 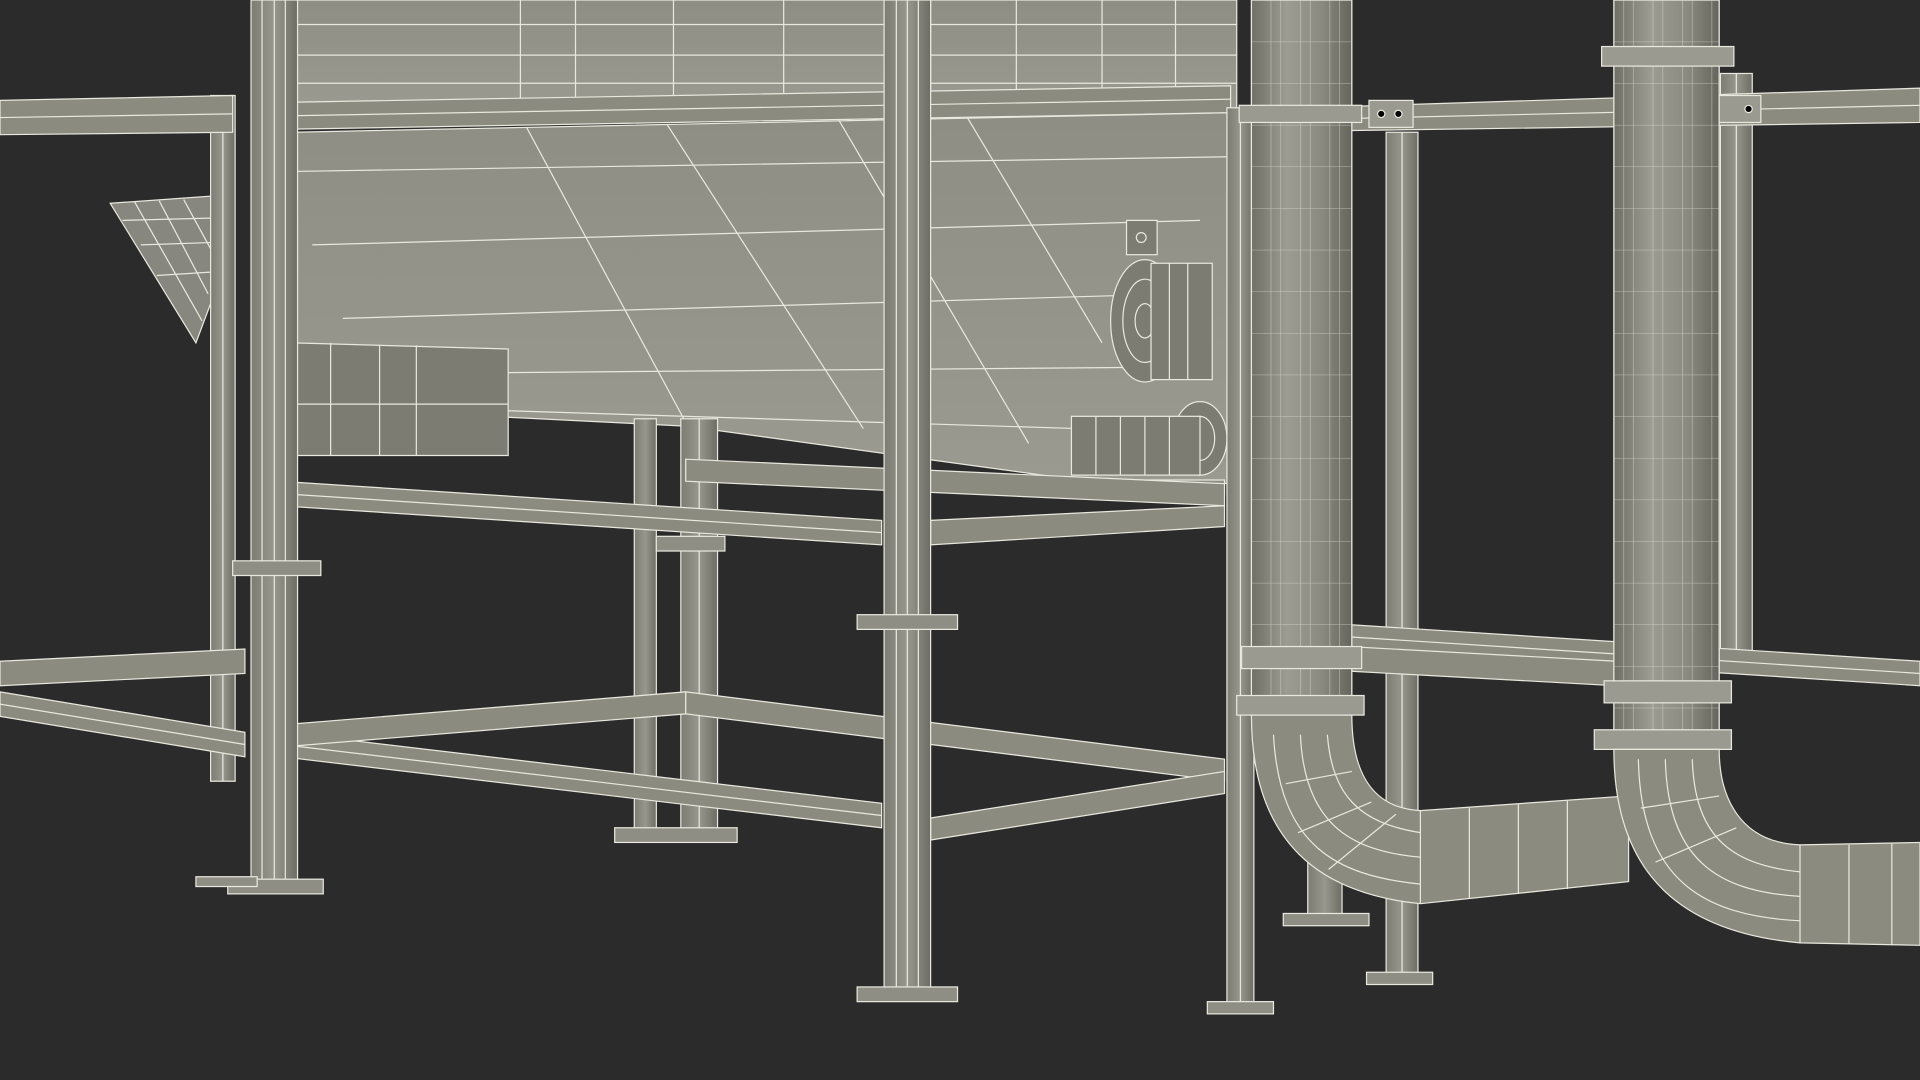 I want to click on vertical-pipe-left, so click(x=1300, y=358).